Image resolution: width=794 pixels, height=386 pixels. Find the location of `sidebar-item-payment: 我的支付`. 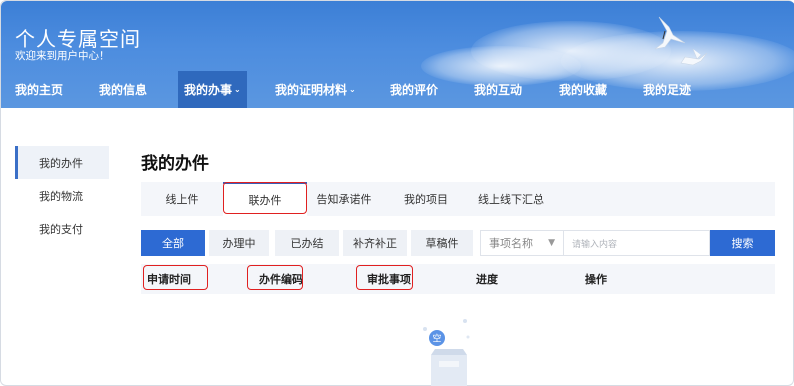

sidebar-item-payment: 我的支付 is located at coordinates (62, 228).